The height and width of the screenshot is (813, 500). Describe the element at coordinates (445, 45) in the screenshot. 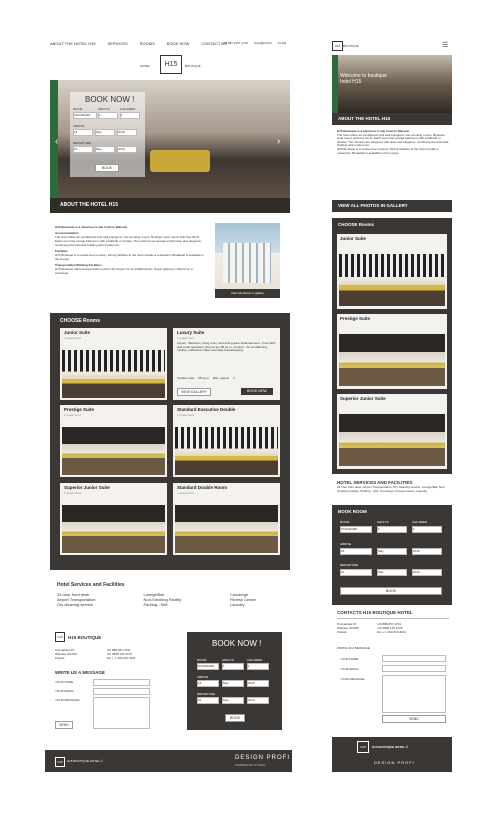

I see `menu-icon: ☰` at that location.